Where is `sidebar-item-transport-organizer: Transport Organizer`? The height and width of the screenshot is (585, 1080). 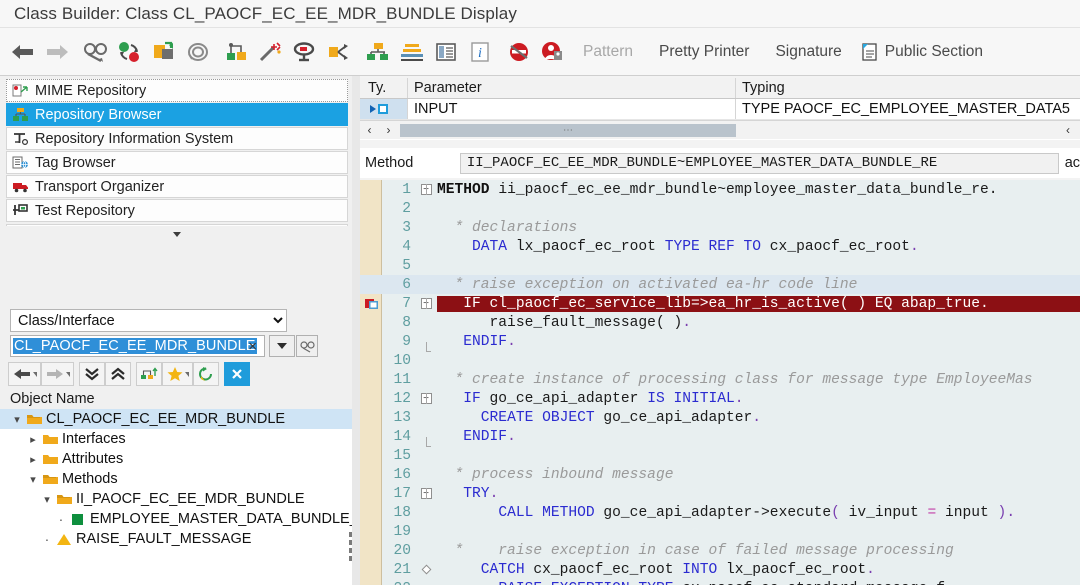 sidebar-item-transport-organizer: Transport Organizer is located at coordinates (177, 186).